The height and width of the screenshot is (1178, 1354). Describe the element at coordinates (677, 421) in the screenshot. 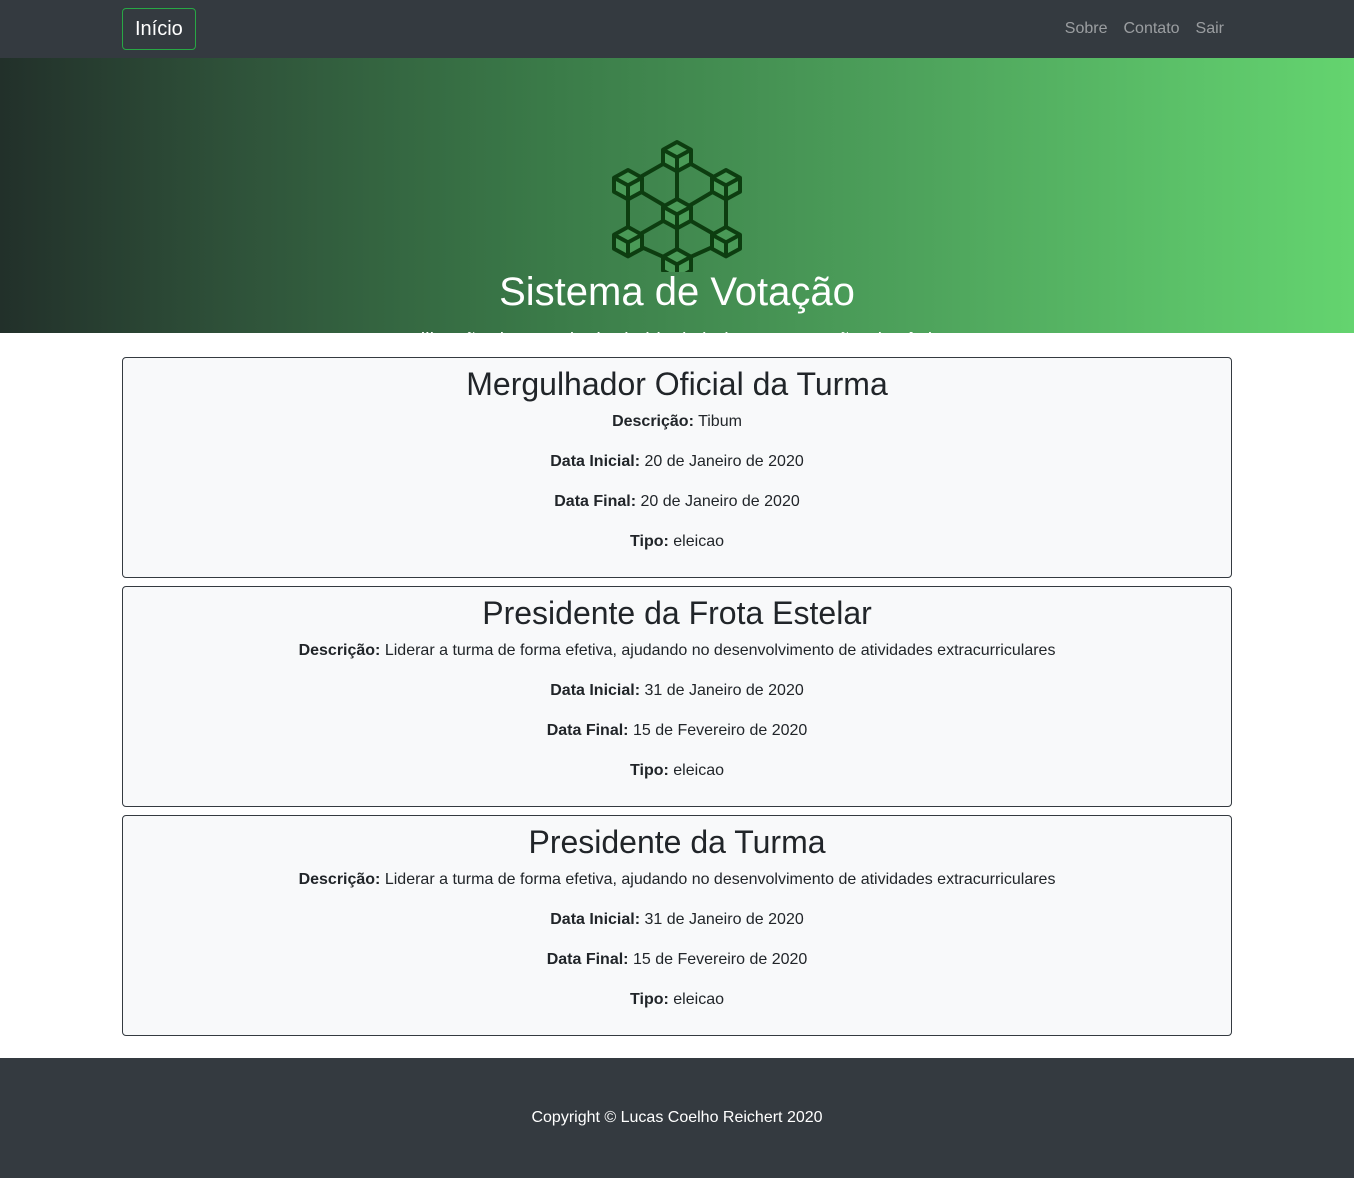

I see `election-description: Descrição: Tibum` at that location.